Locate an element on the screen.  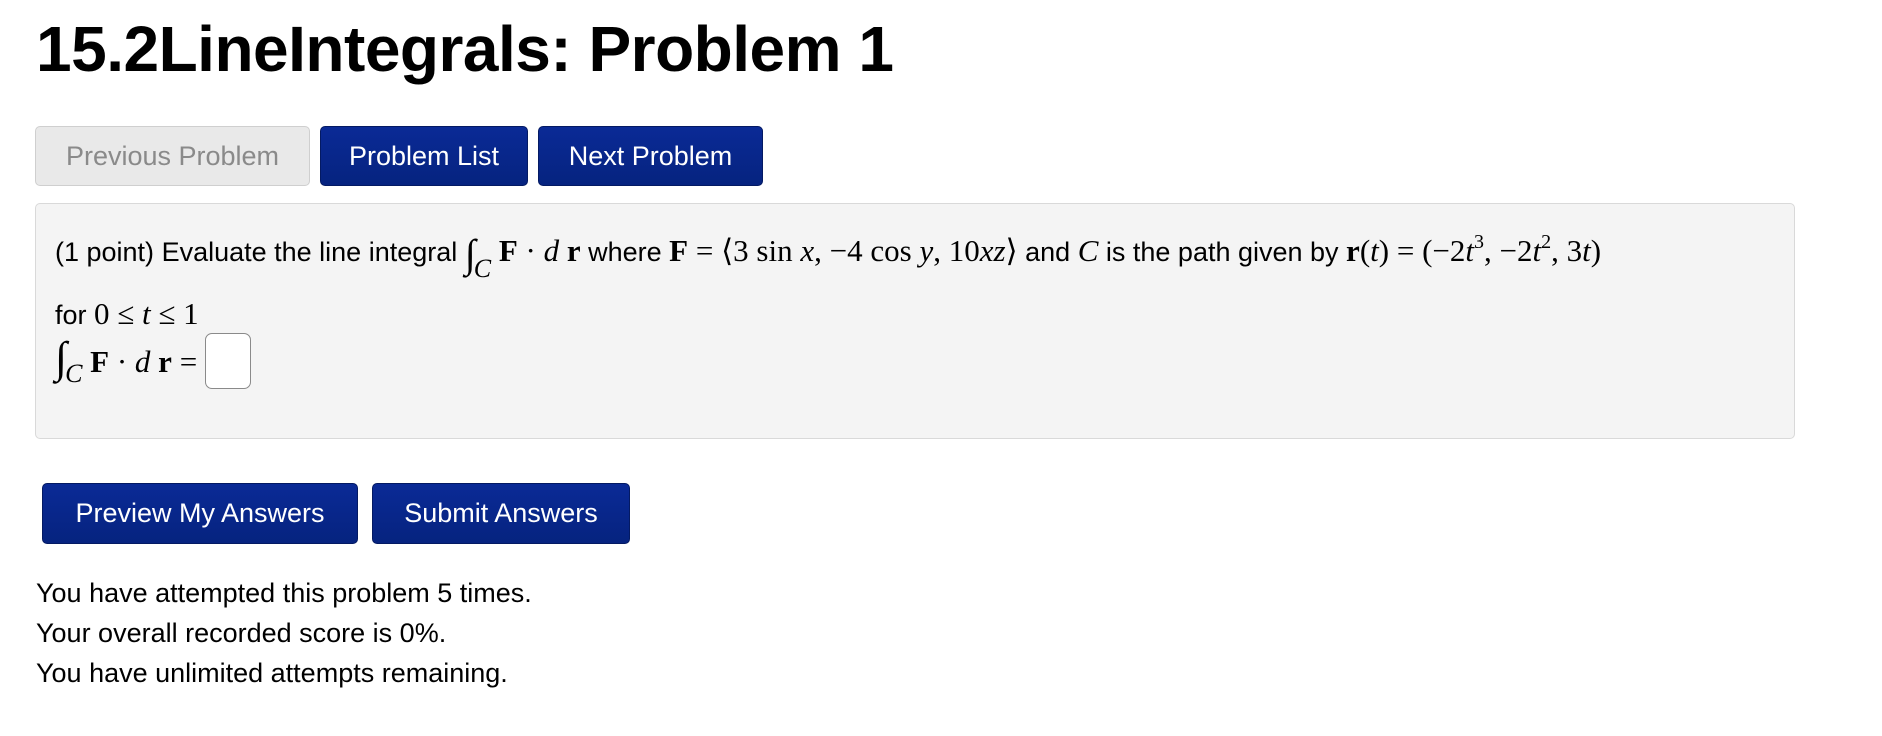
submit-answers-button: Submit Answers is located at coordinates (501, 513).